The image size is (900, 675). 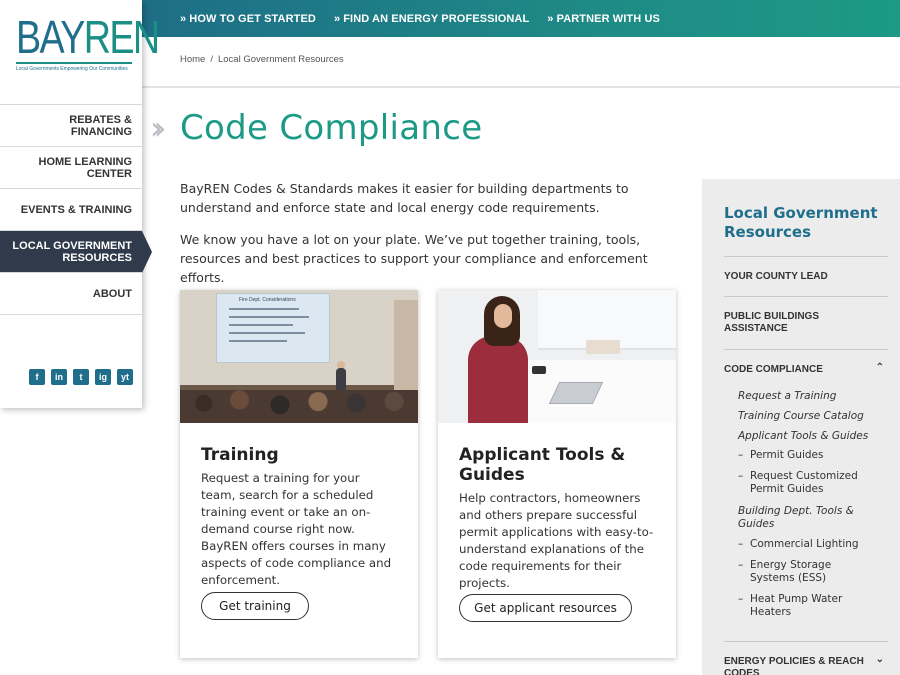 I want to click on top-nav-partner-with-us: » PARTNER WITH US, so click(x=603, y=19).